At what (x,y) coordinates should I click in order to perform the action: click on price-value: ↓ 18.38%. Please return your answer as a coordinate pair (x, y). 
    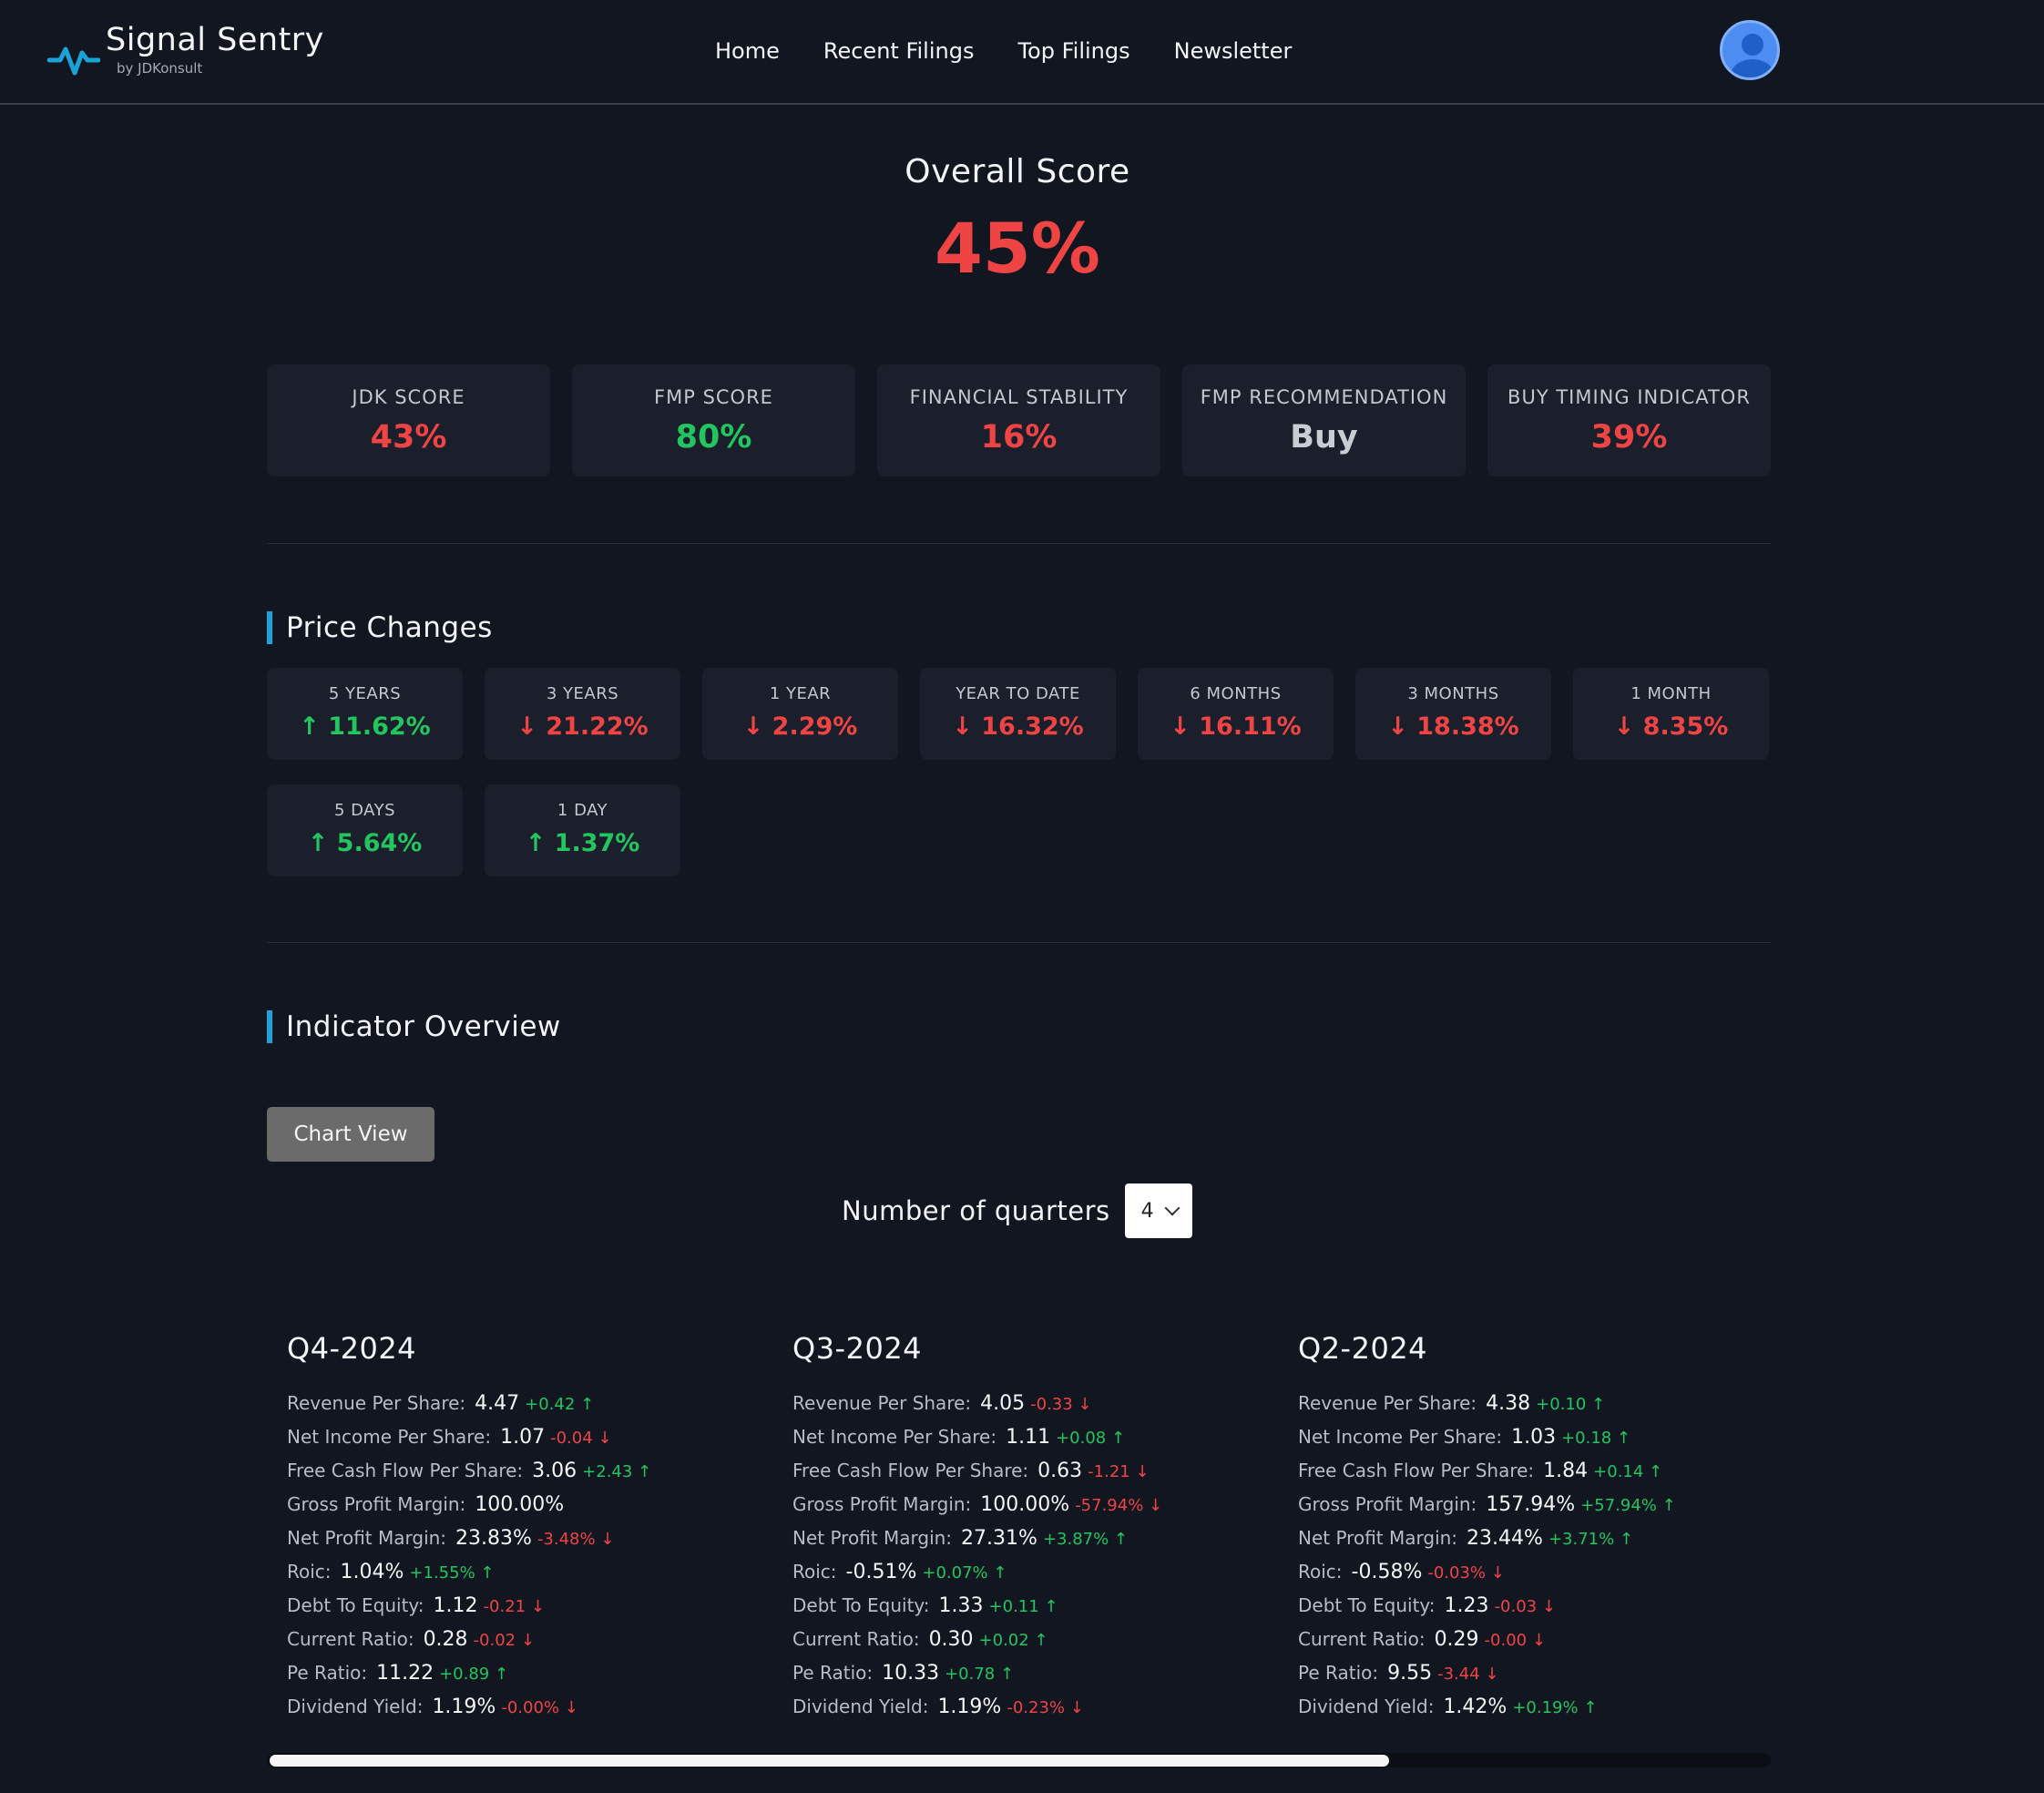
    Looking at the image, I should click on (1453, 727).